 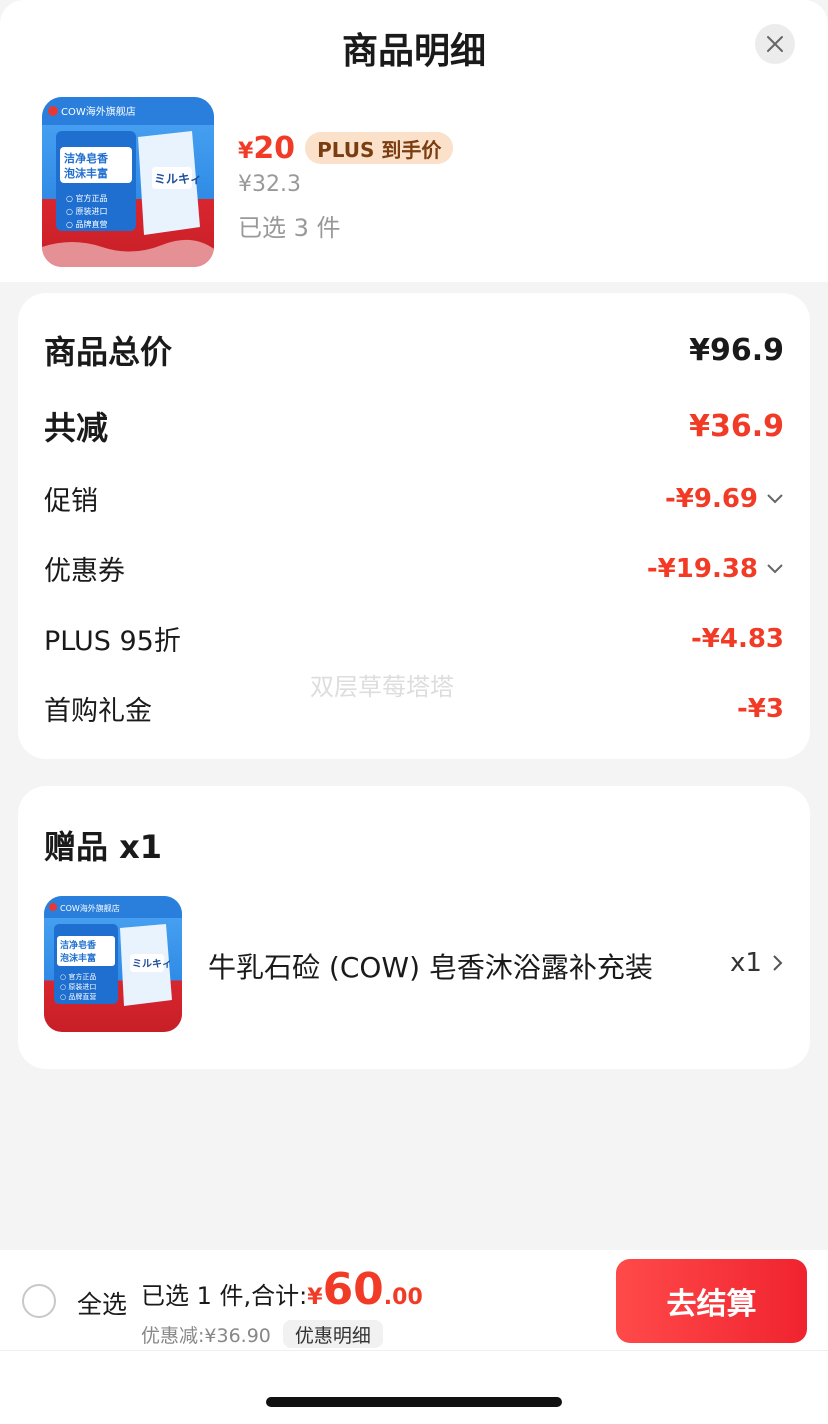 I want to click on reduce-label: 共减, so click(x=76, y=428).